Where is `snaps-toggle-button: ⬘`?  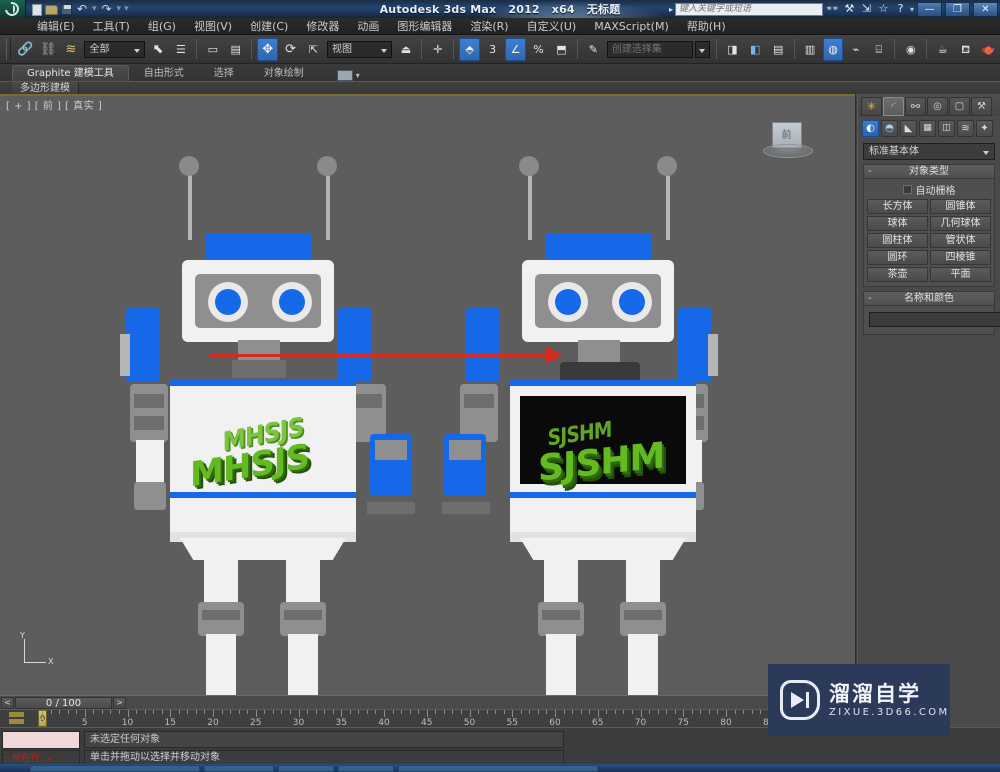 snaps-toggle-button: ⬘ is located at coordinates (470, 49).